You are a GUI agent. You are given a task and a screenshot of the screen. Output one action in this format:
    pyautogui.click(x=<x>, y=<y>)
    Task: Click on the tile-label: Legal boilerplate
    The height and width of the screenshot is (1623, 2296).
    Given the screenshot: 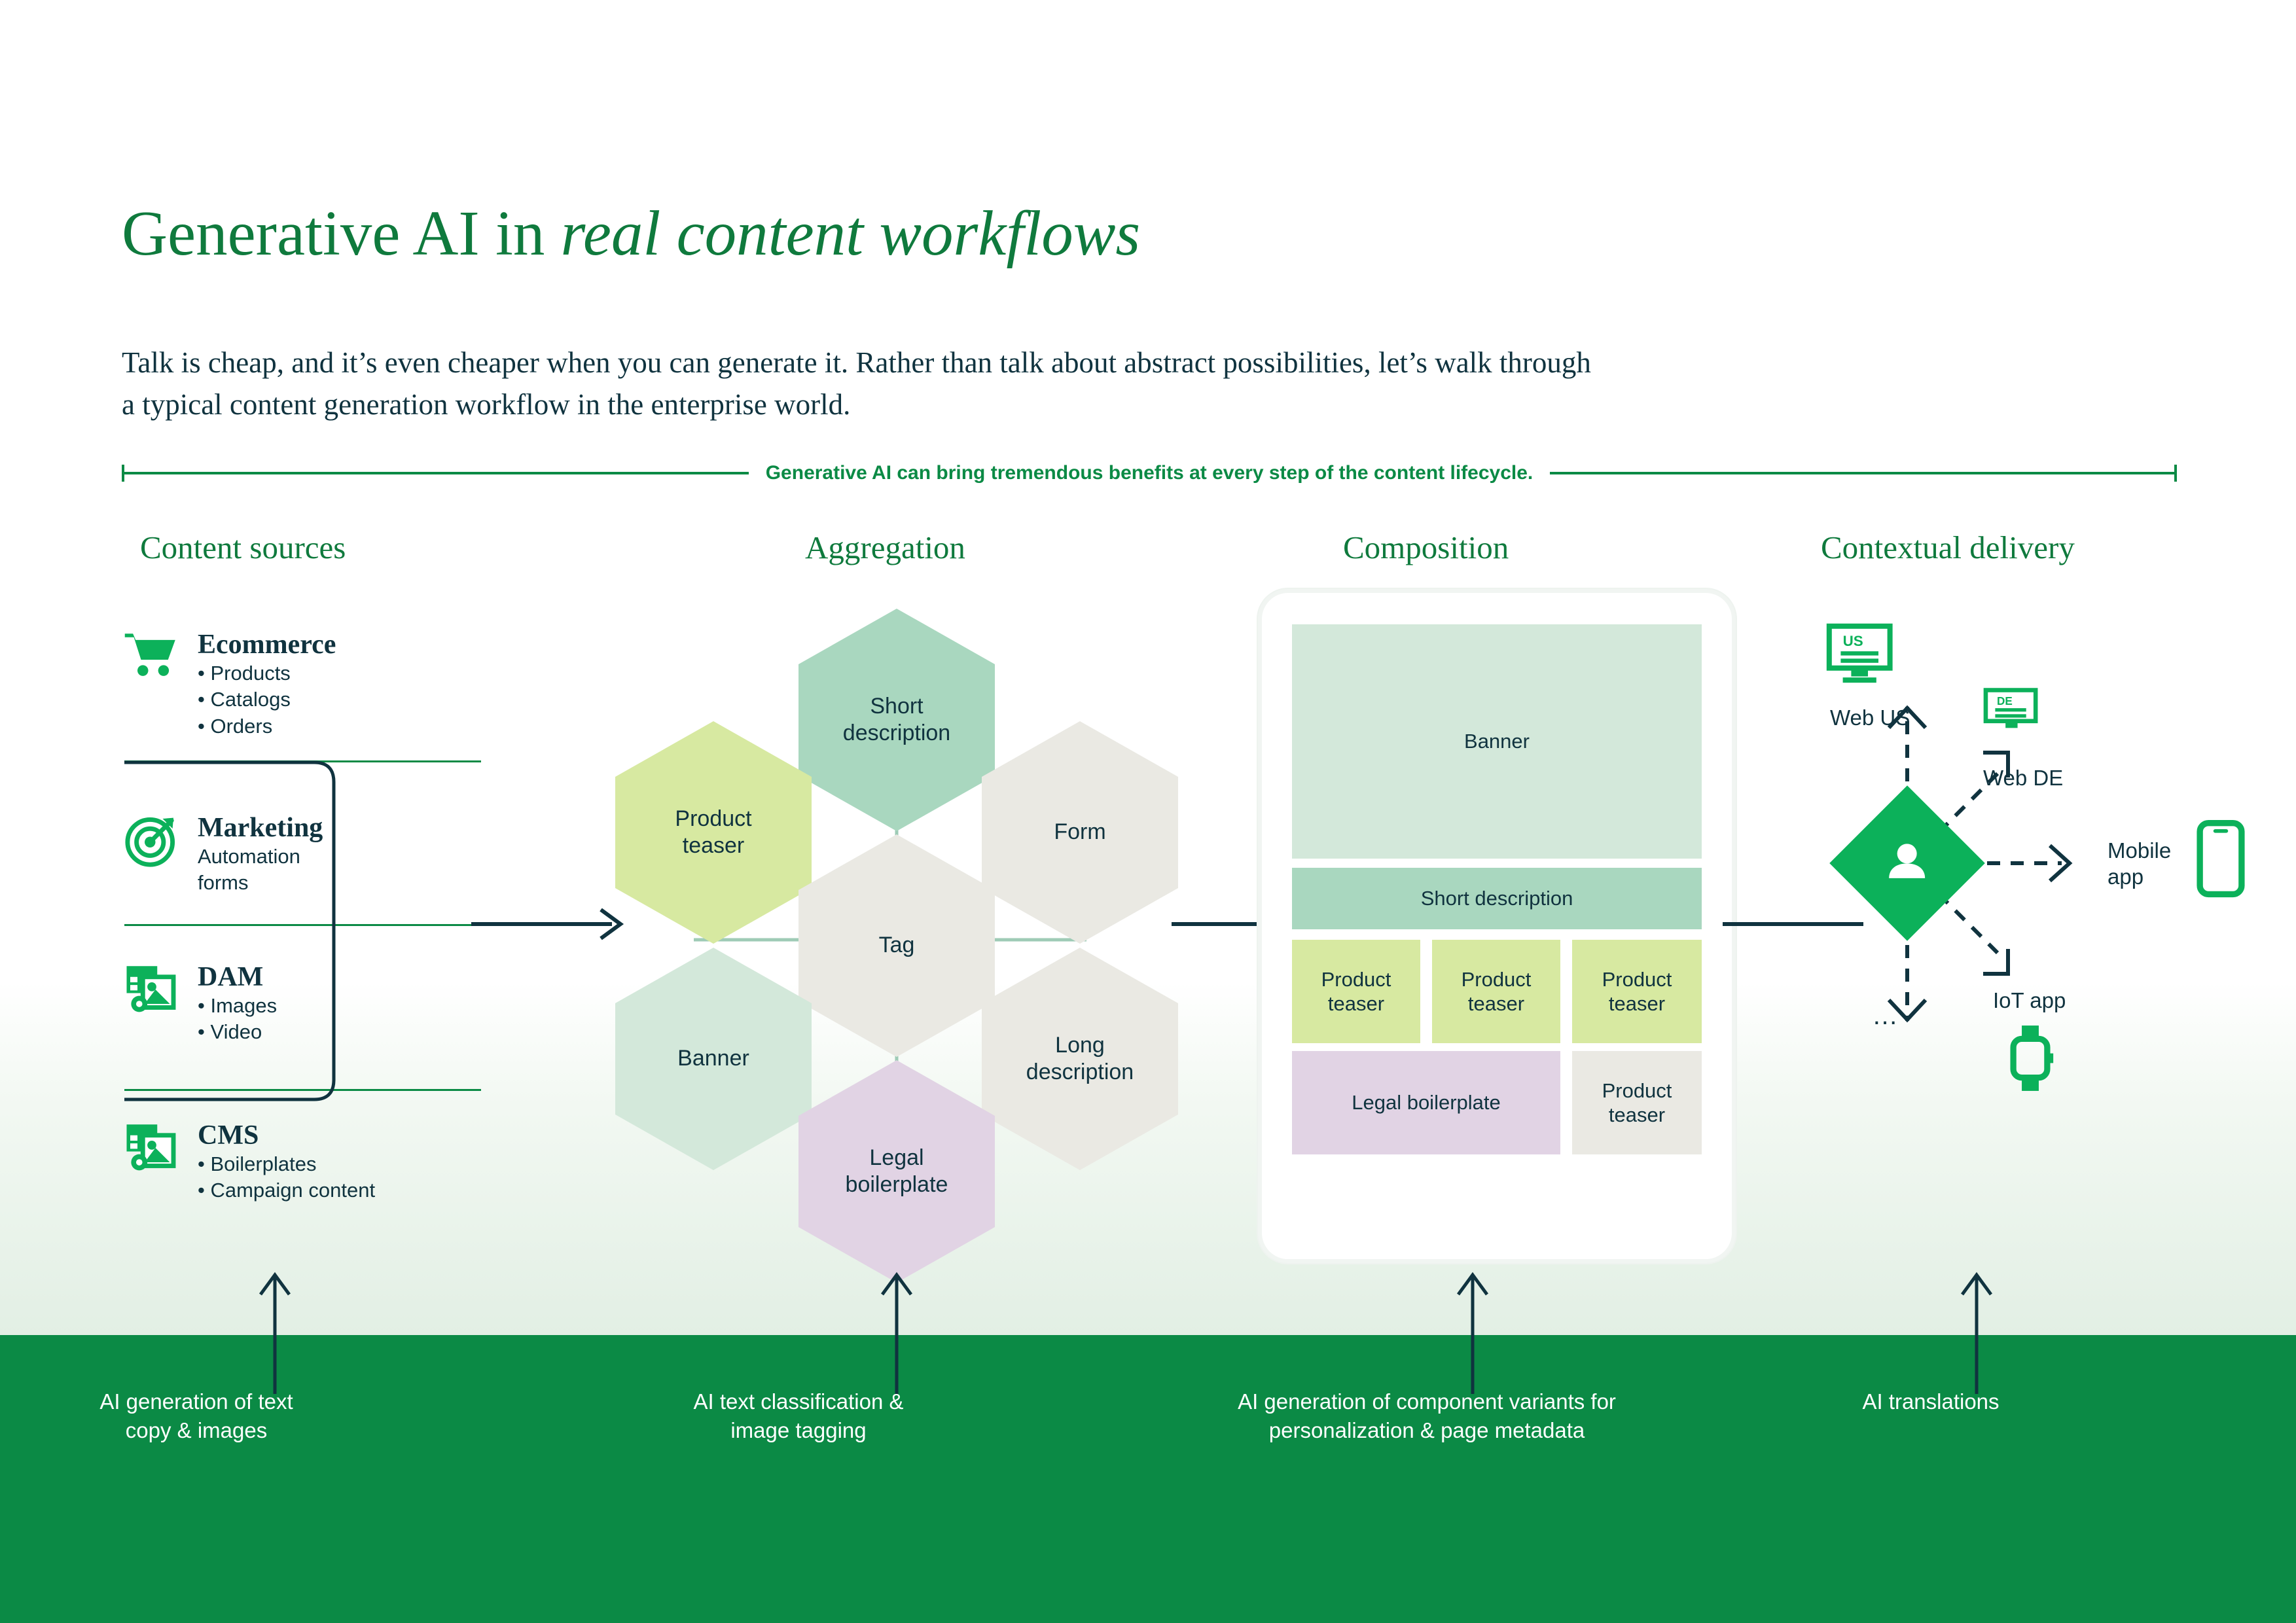 What is the action you would take?
    pyautogui.click(x=1426, y=1103)
    